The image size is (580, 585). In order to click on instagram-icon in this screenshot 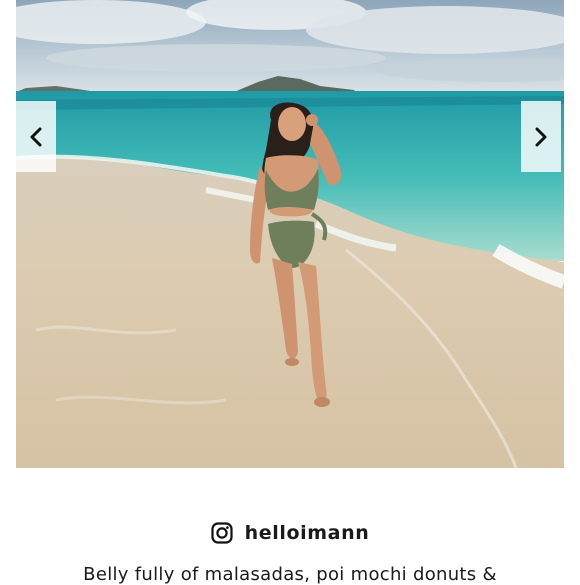, I will do `click(222, 533)`.